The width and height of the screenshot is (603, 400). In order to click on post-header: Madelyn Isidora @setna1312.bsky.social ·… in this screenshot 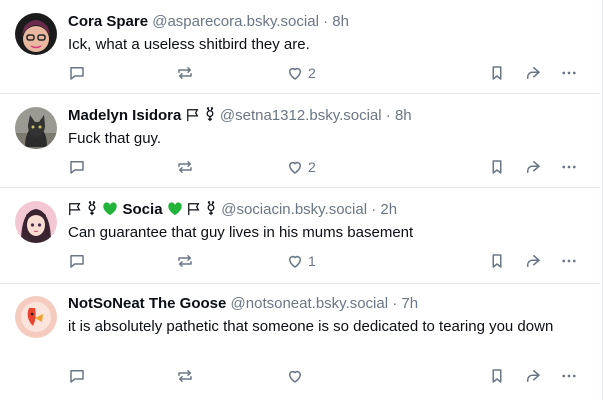, I will do `click(240, 116)`.